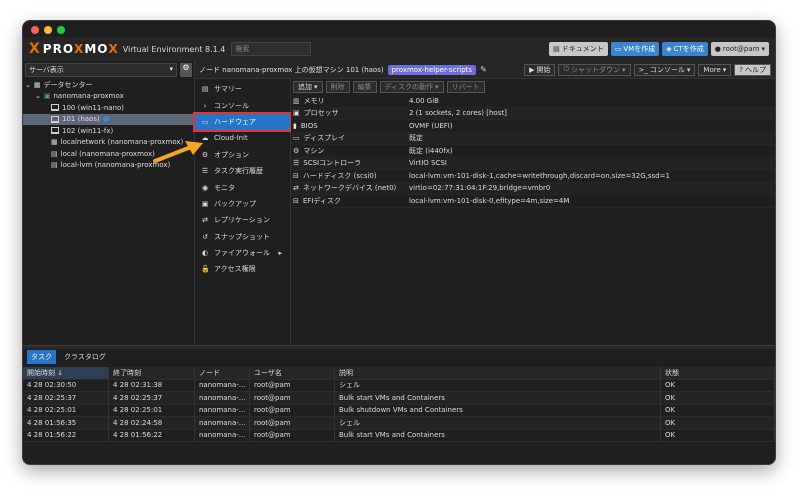 The image size is (800, 497). I want to click on table-row: ▮ BIOS OVMF (UEFI), so click(533, 126).